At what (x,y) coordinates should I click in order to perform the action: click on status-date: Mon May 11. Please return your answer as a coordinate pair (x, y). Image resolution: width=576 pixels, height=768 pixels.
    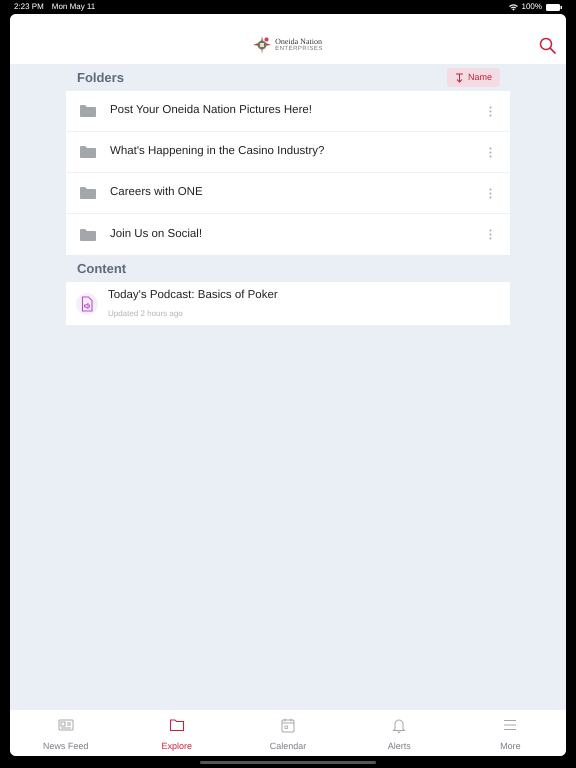
    Looking at the image, I should click on (74, 7).